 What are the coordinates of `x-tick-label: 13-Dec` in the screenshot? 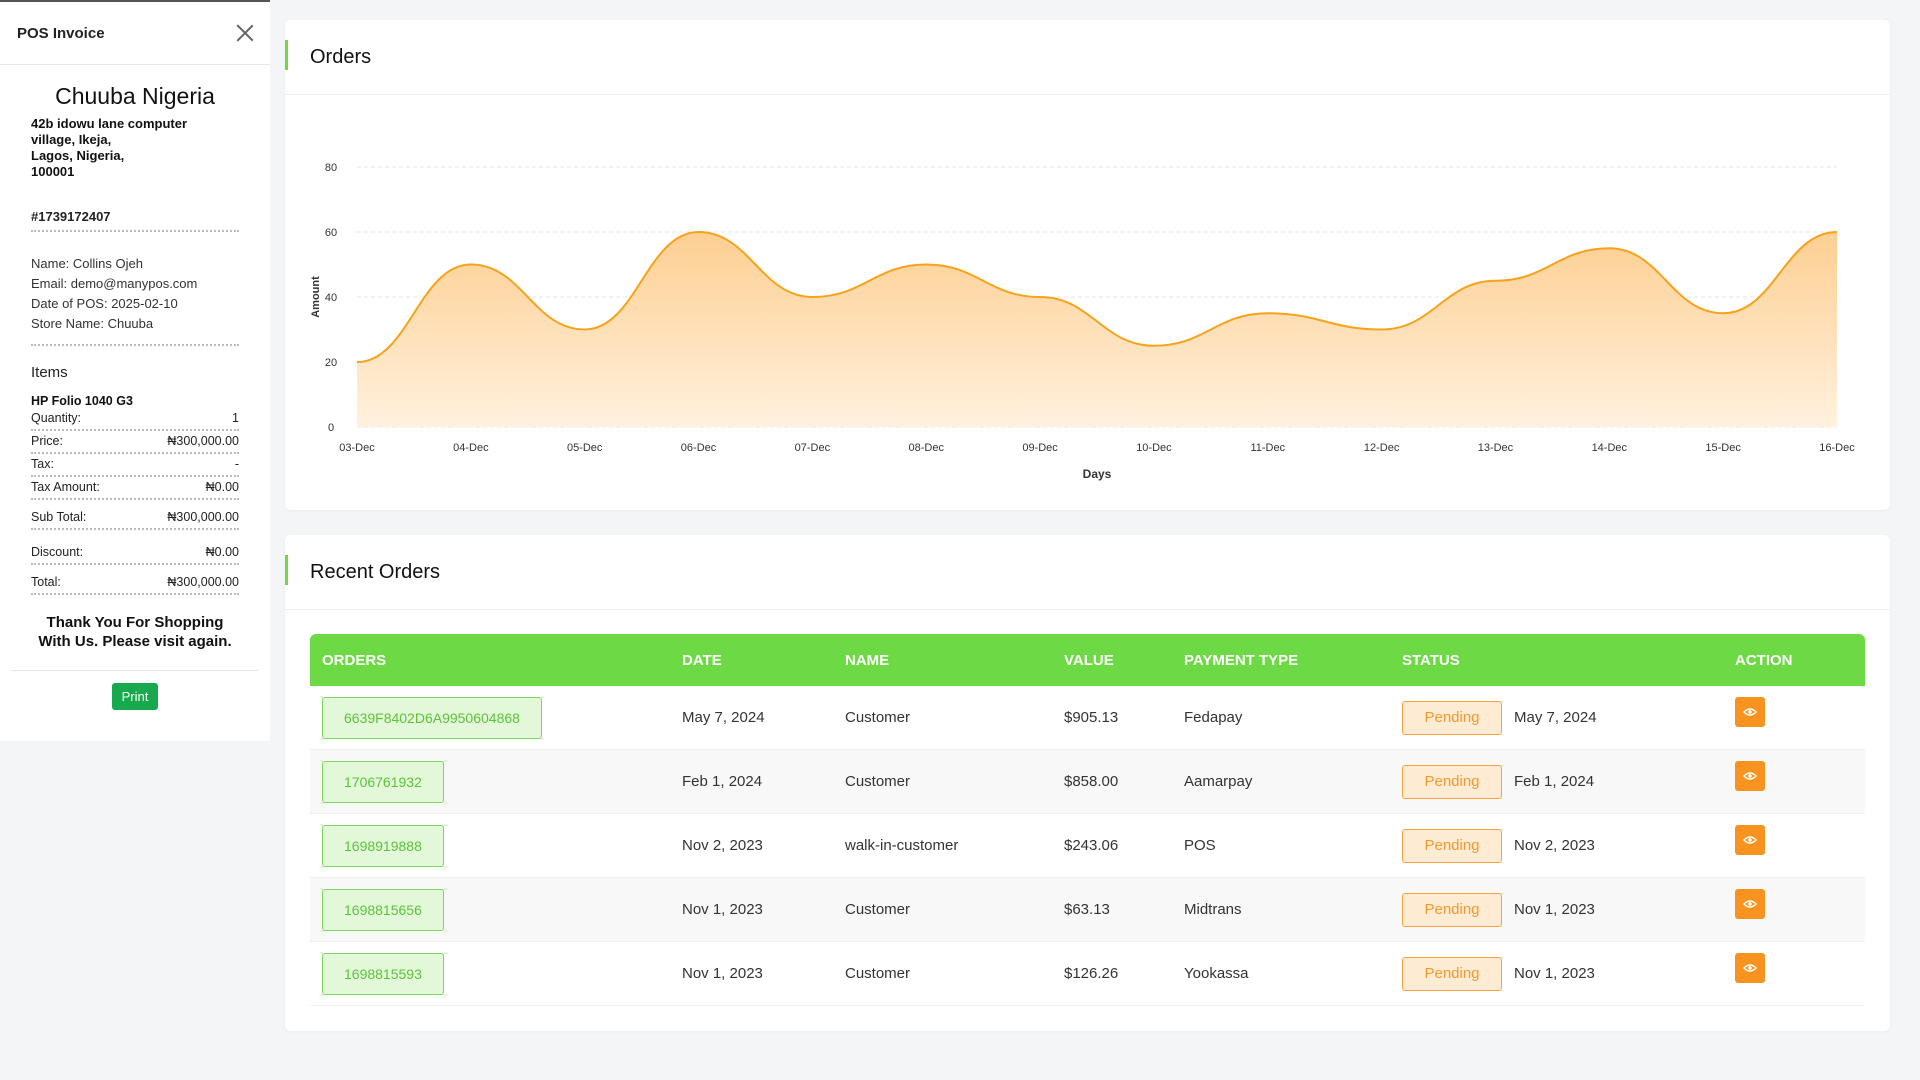 It's located at (1496, 448).